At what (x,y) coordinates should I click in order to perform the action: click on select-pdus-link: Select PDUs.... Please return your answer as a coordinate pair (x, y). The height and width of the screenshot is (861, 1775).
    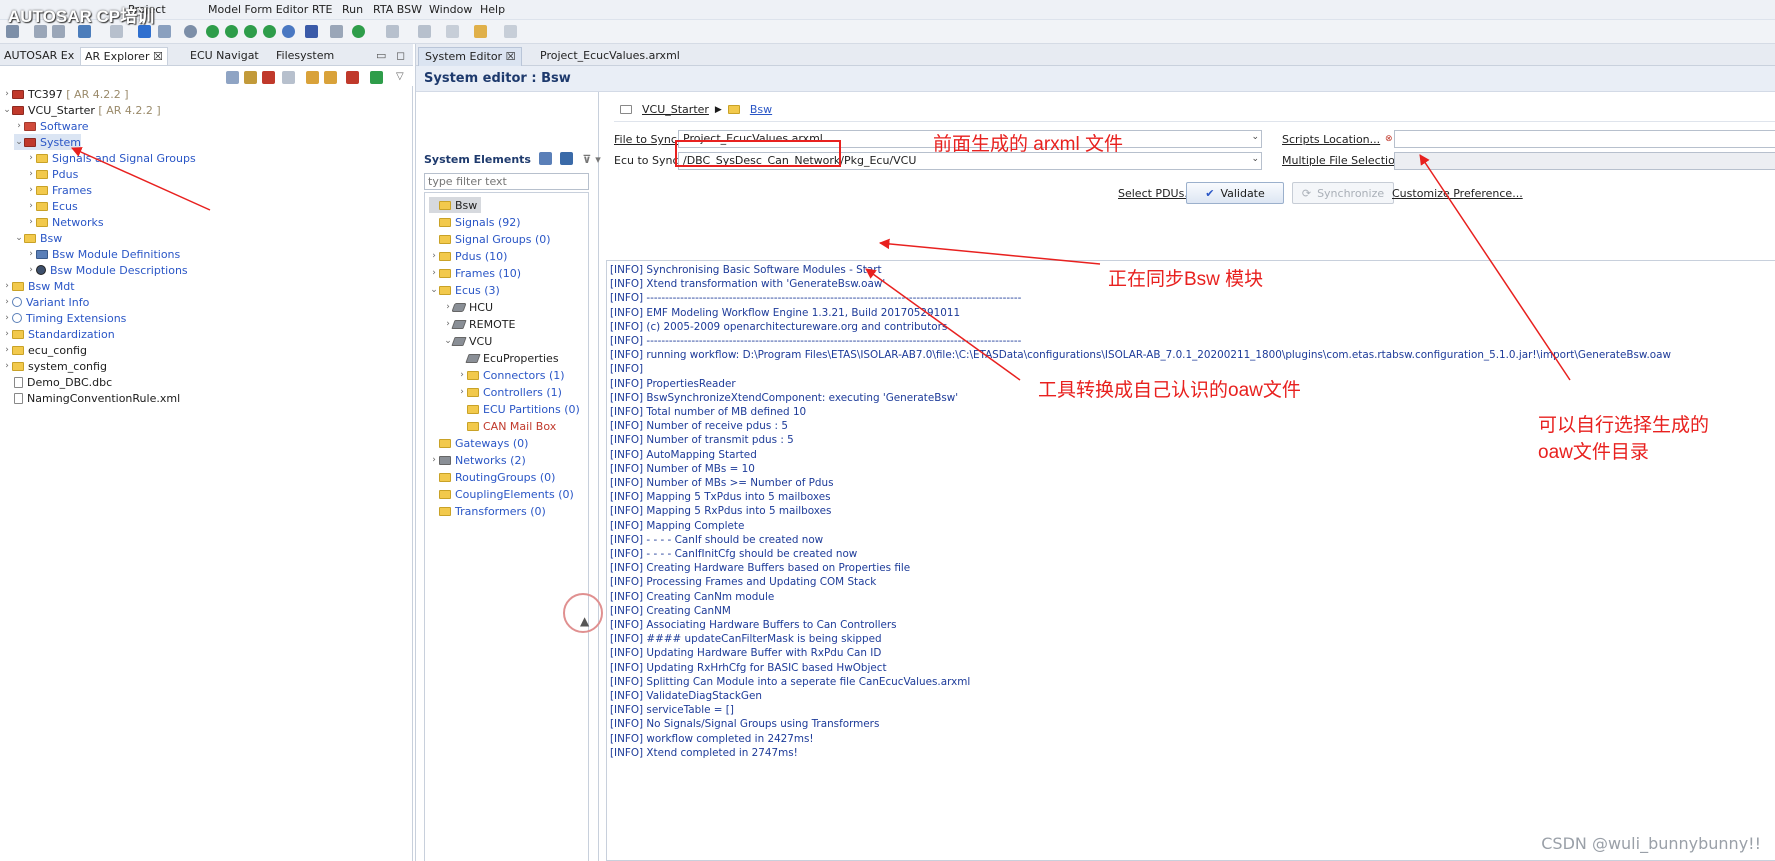
    Looking at the image, I should click on (1156, 193).